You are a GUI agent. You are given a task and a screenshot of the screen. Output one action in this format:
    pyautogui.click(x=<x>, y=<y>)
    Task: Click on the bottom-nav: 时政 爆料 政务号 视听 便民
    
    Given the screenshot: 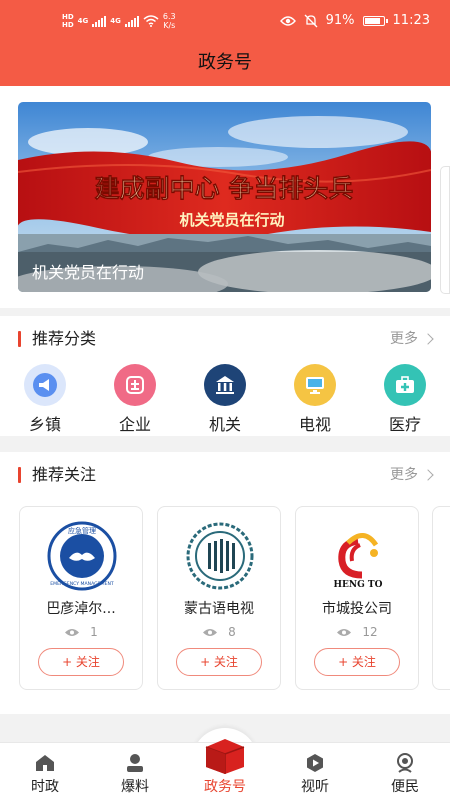 What is the action you would take?
    pyautogui.click(x=225, y=769)
    